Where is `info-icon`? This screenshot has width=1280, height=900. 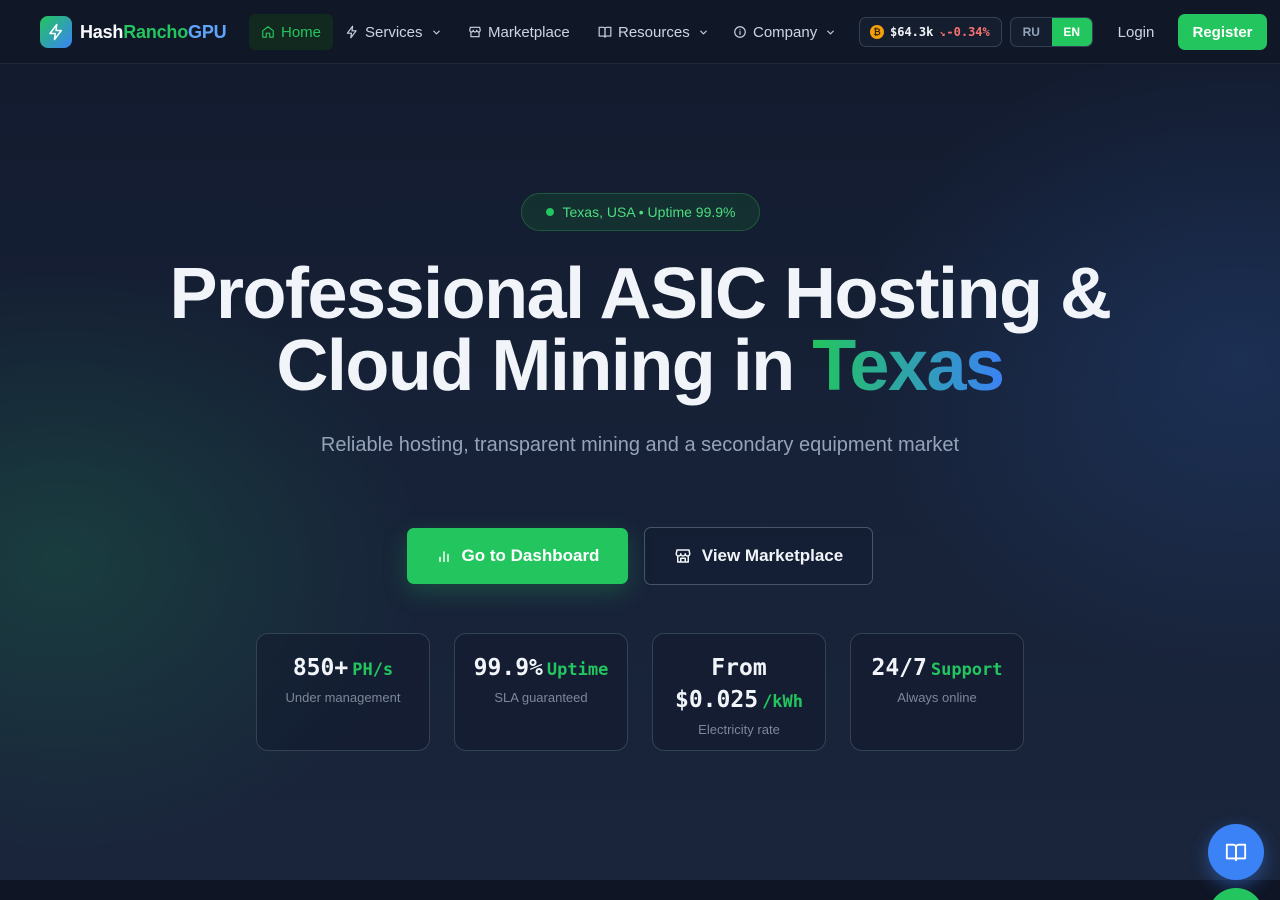
info-icon is located at coordinates (740, 32).